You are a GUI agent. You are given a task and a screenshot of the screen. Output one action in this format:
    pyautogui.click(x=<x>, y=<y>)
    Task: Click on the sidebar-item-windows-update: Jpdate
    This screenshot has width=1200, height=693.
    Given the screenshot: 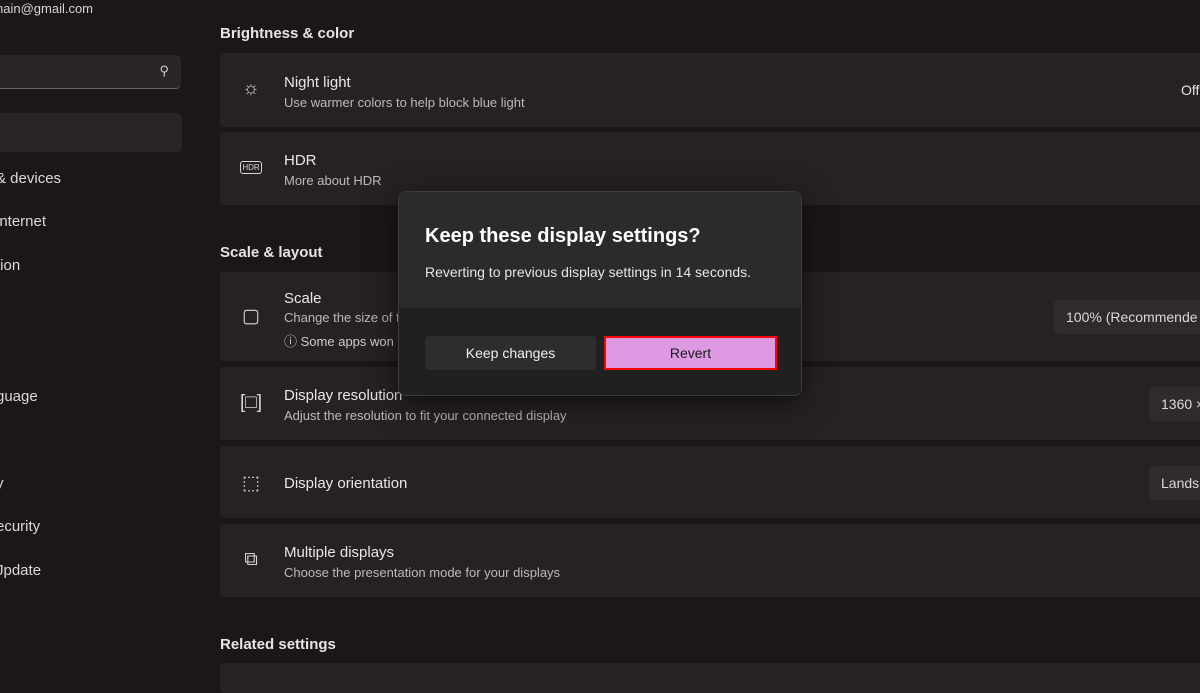 What is the action you would take?
    pyautogui.click(x=20, y=570)
    